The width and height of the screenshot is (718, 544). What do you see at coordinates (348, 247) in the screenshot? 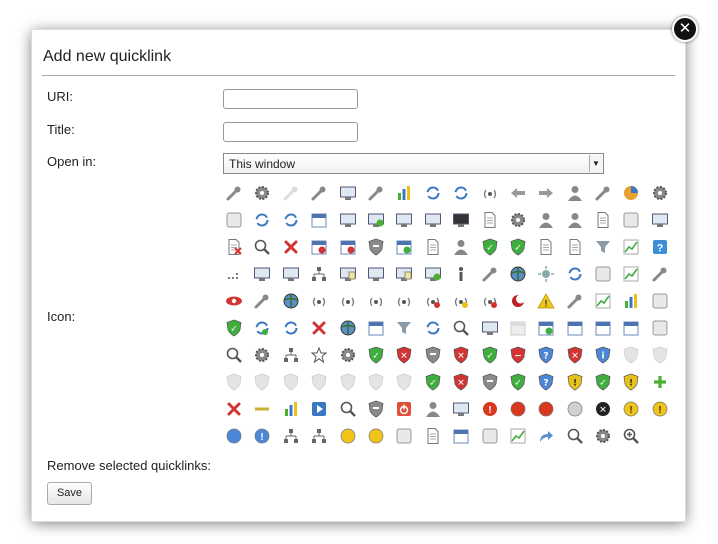
I see `calendar-stop-icon` at bounding box center [348, 247].